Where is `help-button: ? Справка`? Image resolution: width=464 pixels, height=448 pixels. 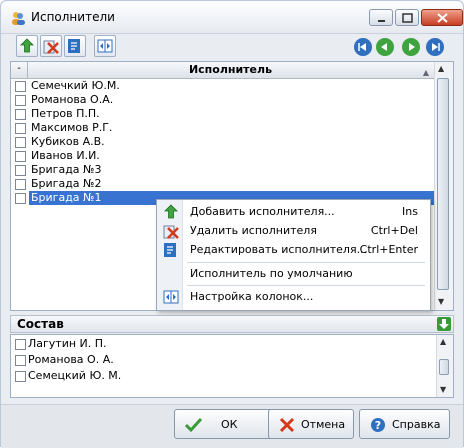
help-button: ? Справка is located at coordinates (404, 424).